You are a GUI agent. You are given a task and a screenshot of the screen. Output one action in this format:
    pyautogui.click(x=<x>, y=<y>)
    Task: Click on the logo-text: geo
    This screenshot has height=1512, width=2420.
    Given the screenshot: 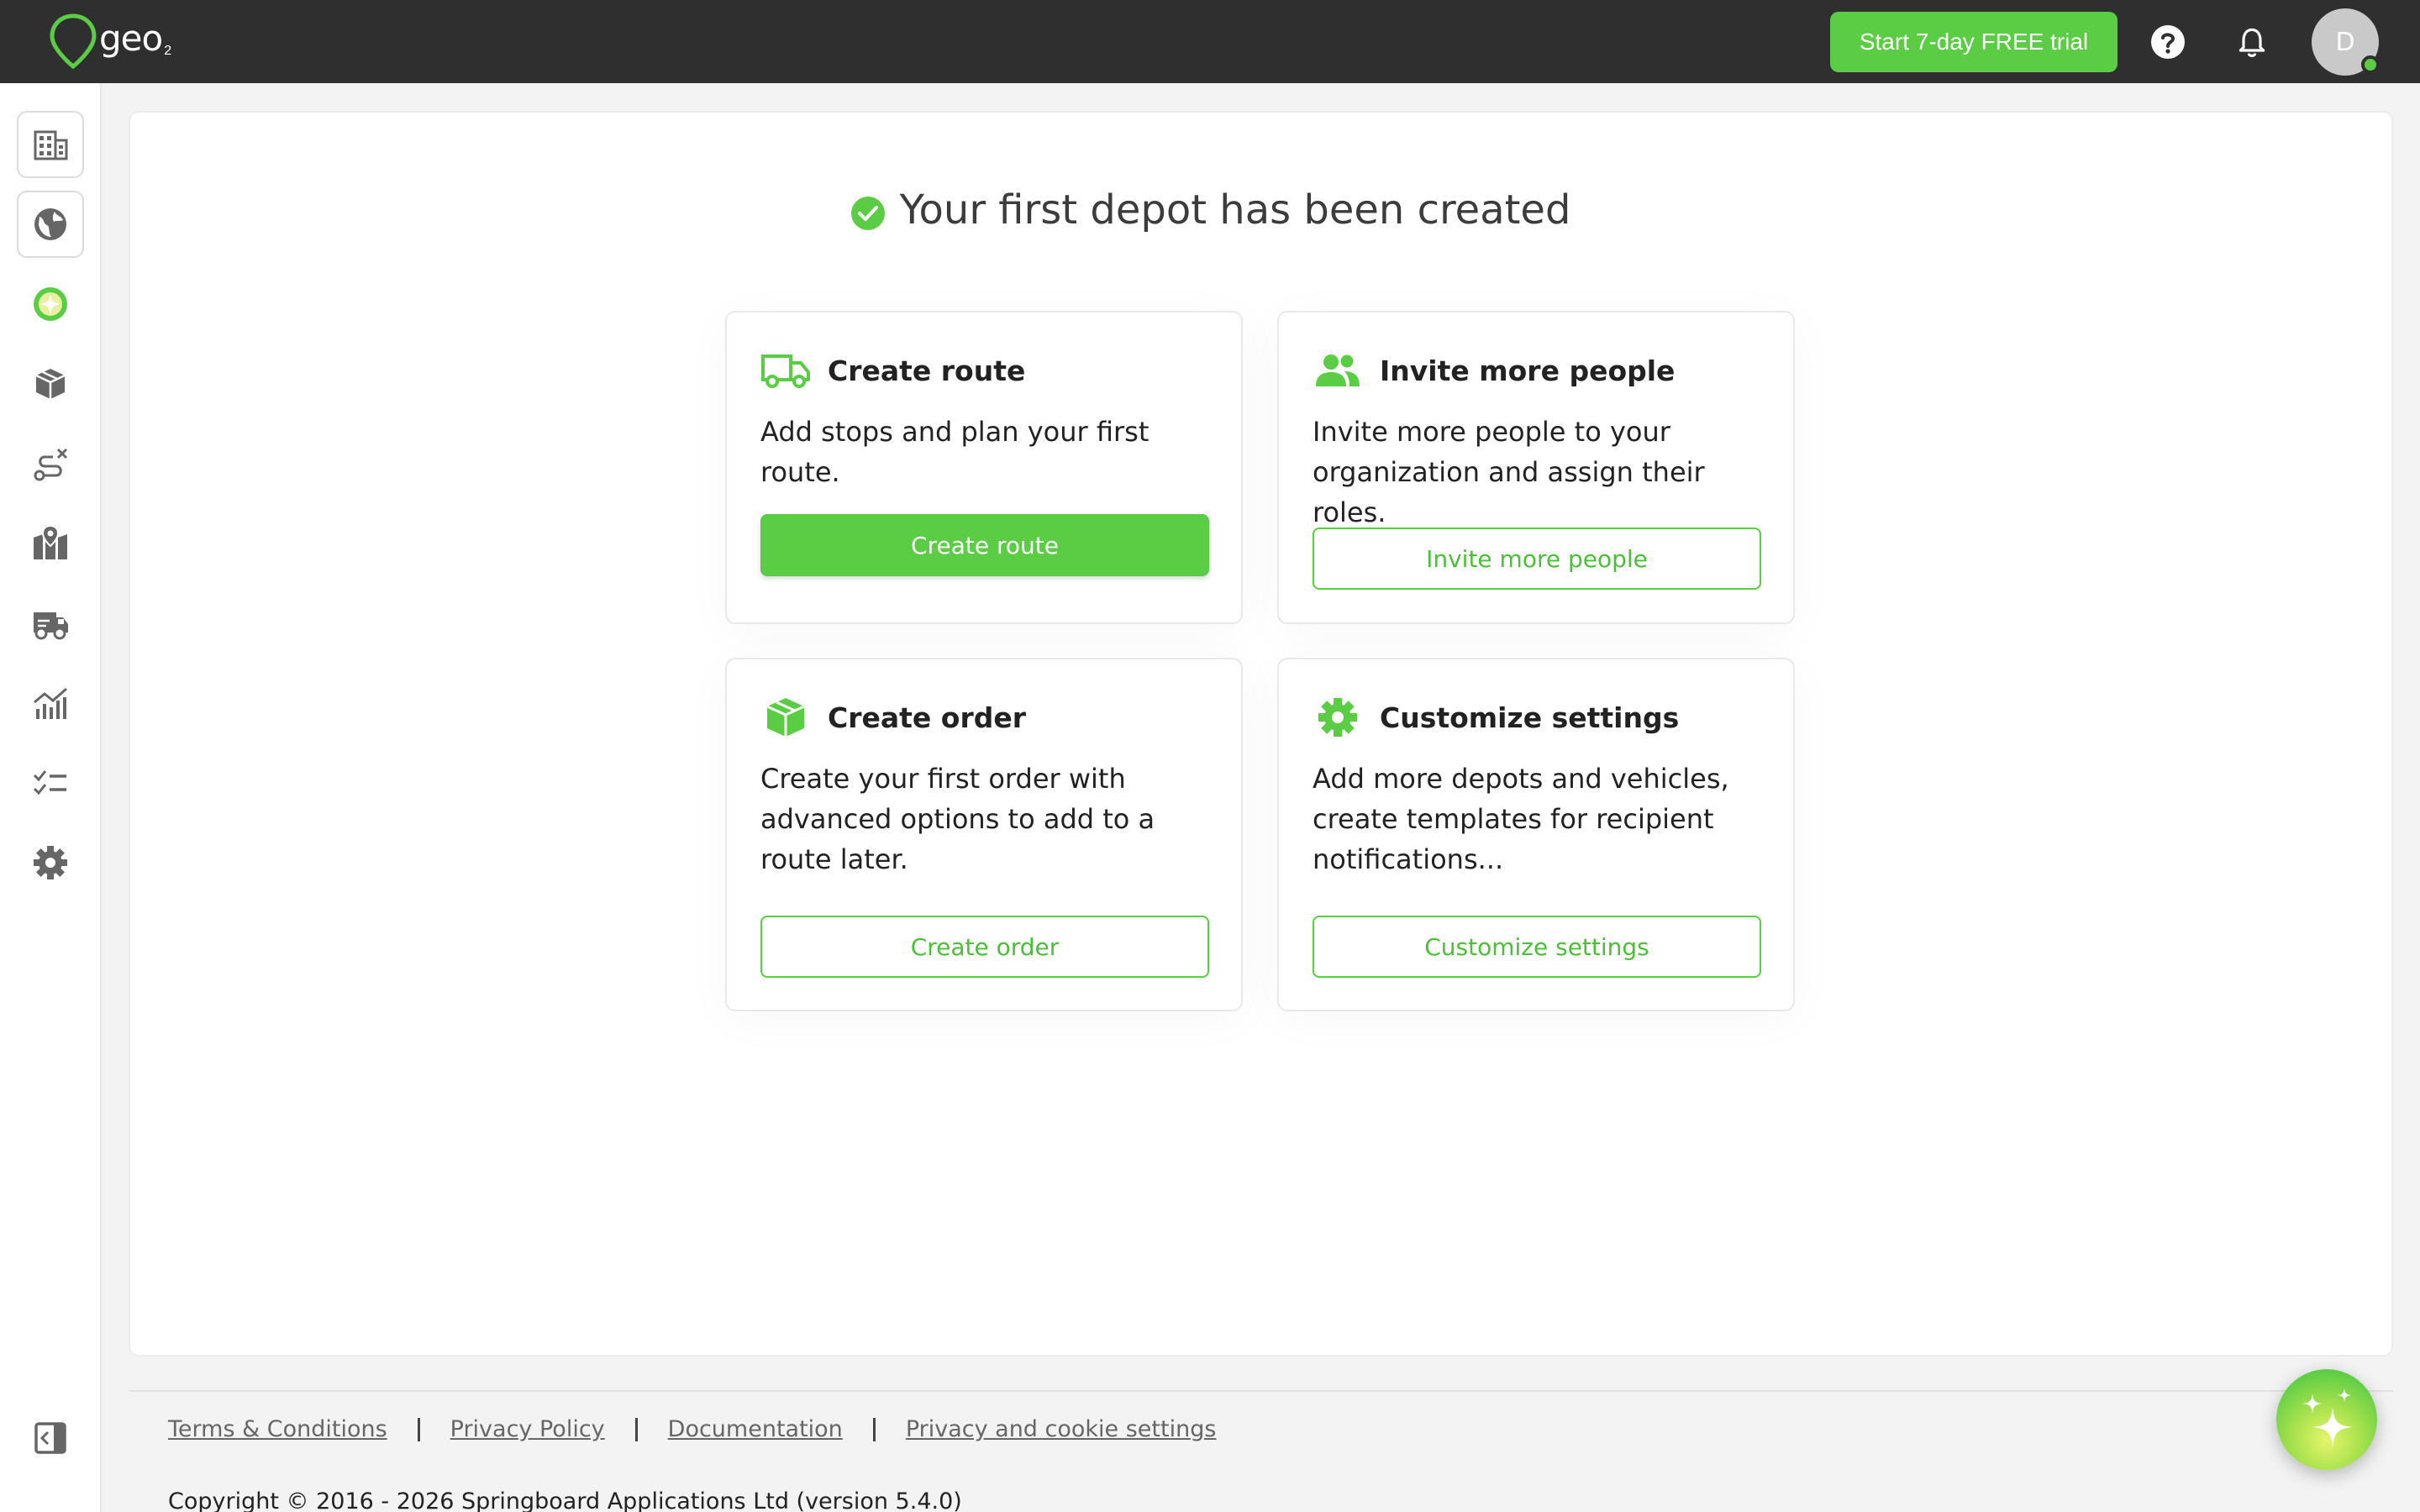 What is the action you would take?
    pyautogui.click(x=131, y=38)
    